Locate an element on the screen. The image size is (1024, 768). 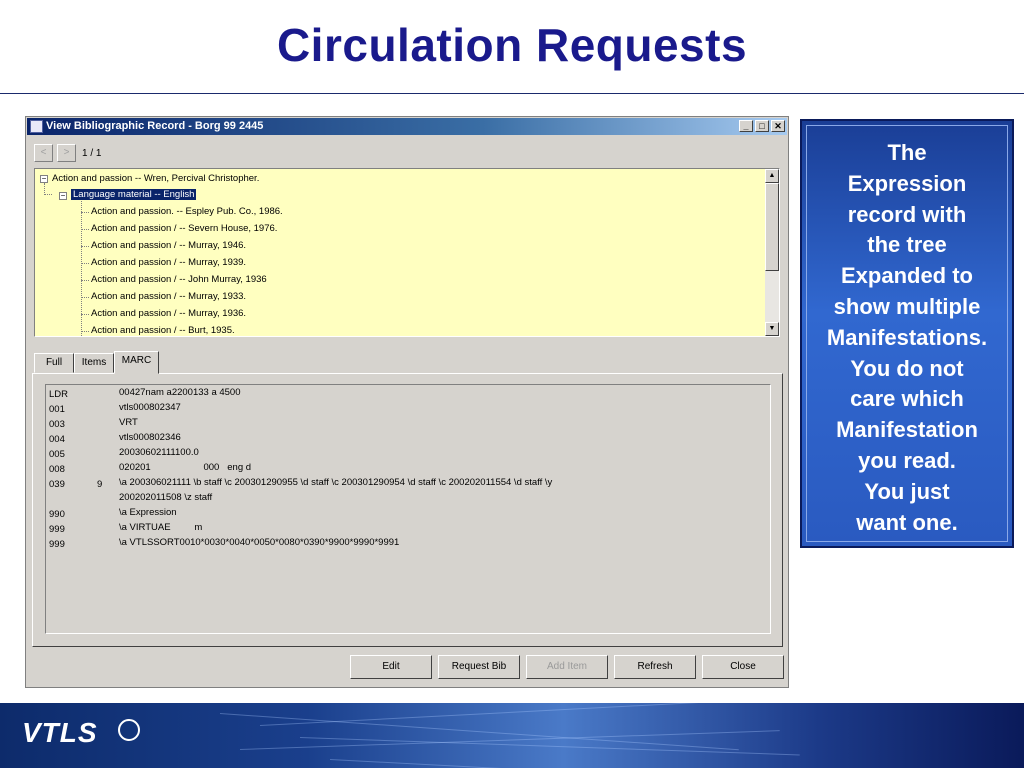
marc-value: vtls000802347 is located at coordinates (150, 407).